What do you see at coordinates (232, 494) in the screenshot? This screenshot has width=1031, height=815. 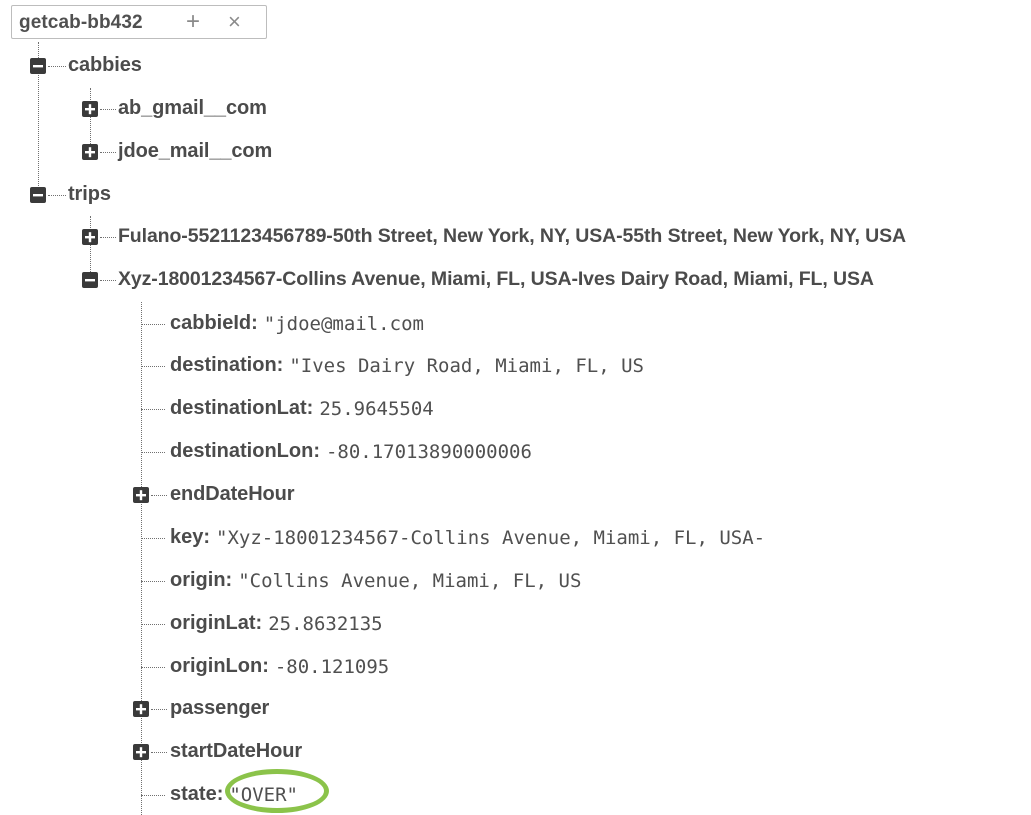 I see `node-label: endDateHour` at bounding box center [232, 494].